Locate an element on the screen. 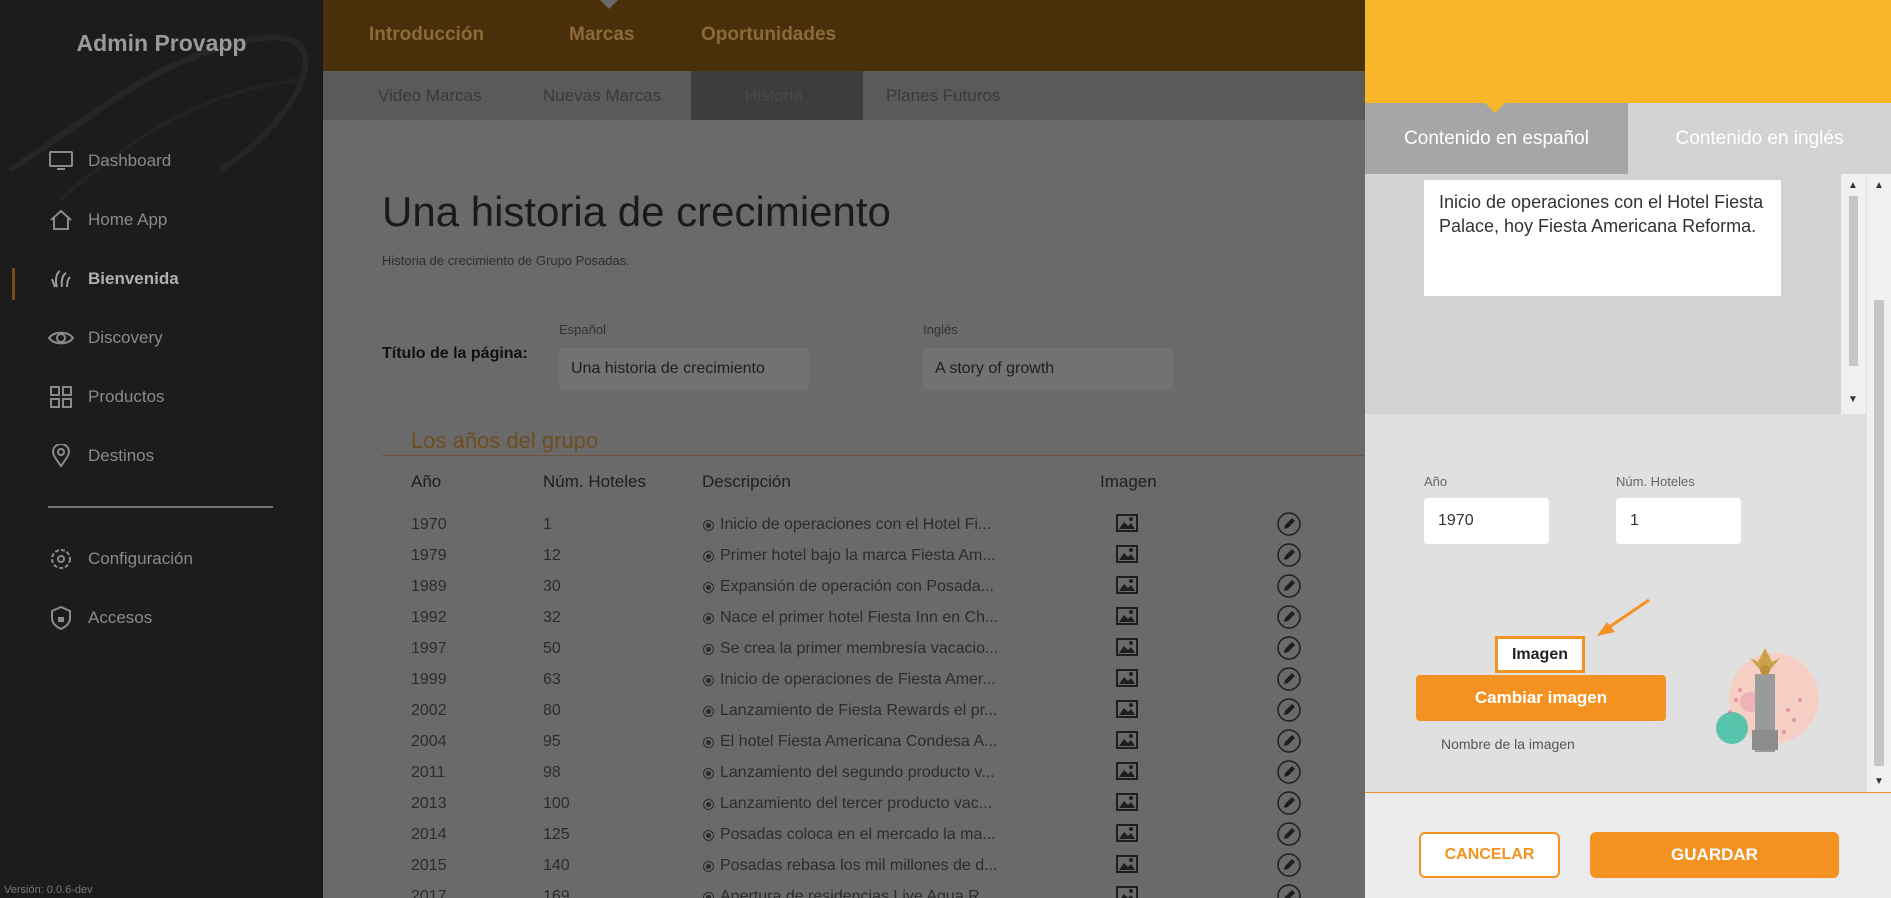 This screenshot has width=1891, height=898. panel-header is located at coordinates (1628, 51).